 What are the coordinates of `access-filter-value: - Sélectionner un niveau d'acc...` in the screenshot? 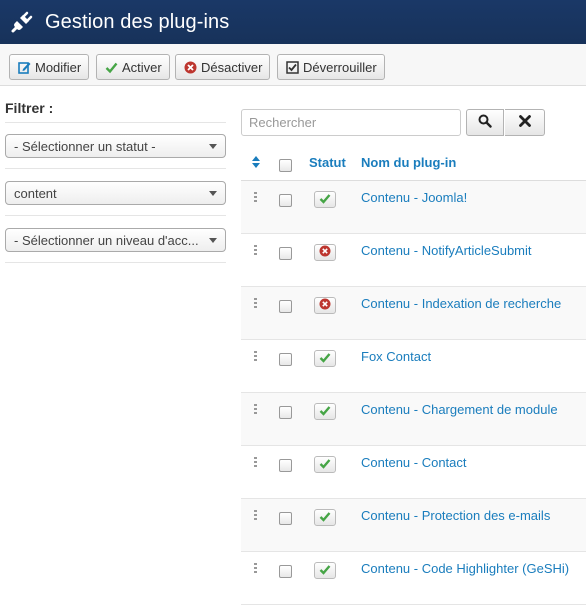 It's located at (106, 240).